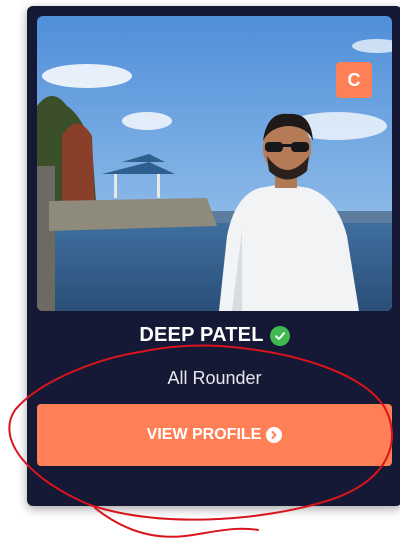  I want to click on chevron-circle-right-icon, so click(274, 435).